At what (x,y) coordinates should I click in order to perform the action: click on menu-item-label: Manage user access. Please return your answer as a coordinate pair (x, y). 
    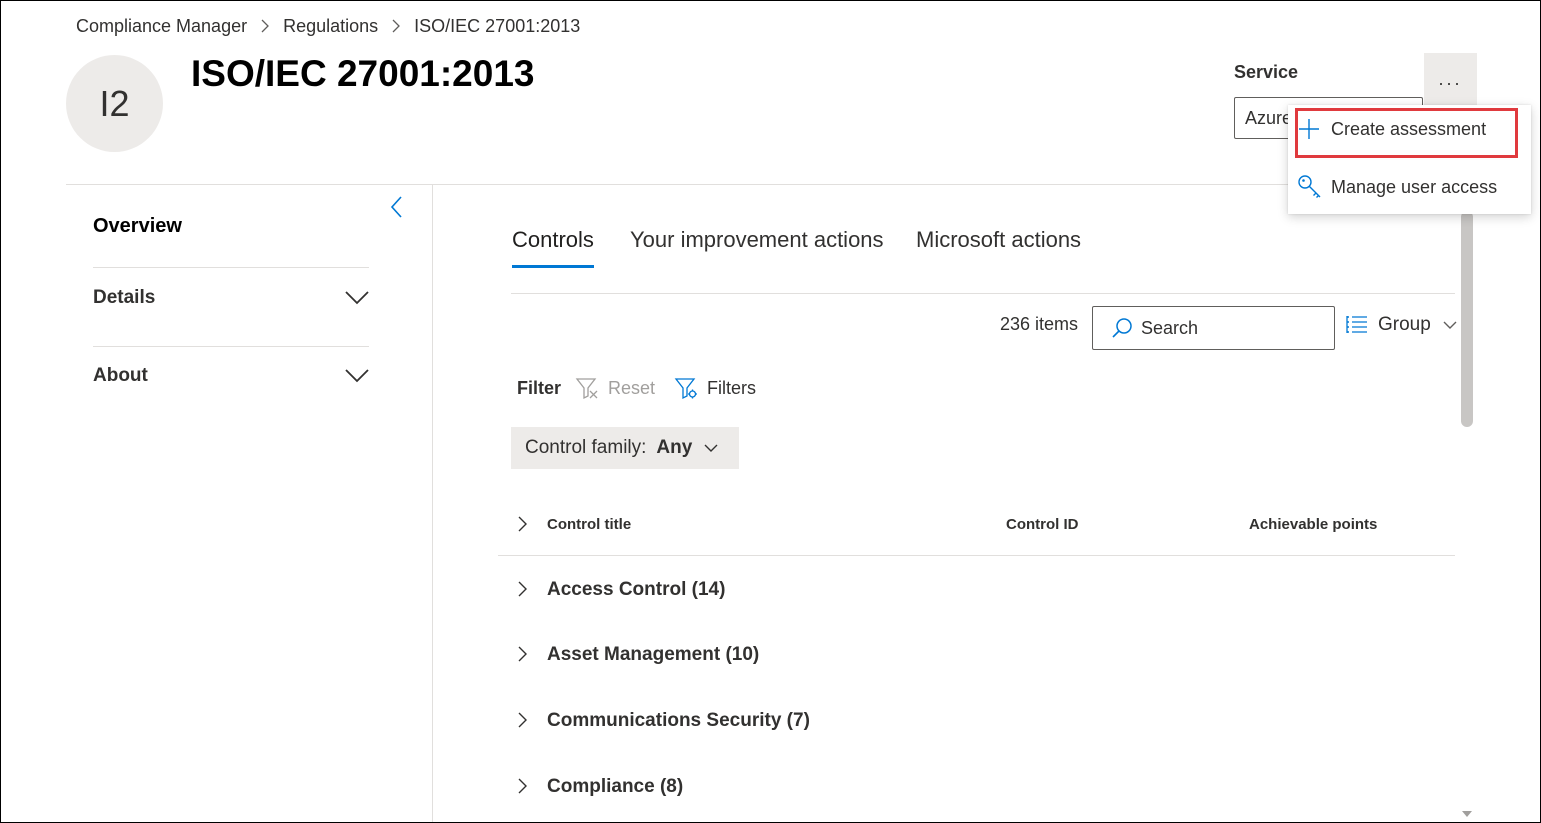
    Looking at the image, I should click on (1414, 186).